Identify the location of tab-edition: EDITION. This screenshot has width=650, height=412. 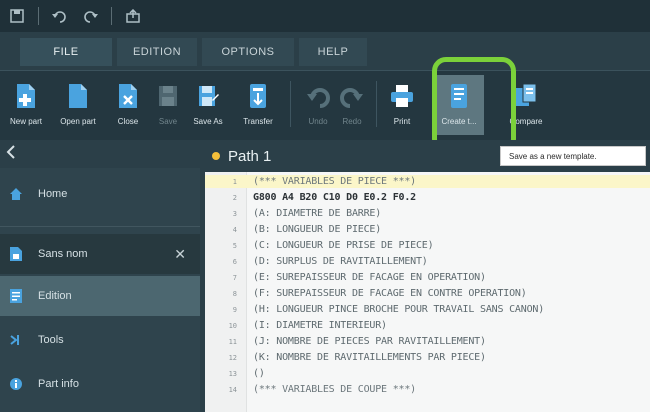
(157, 52).